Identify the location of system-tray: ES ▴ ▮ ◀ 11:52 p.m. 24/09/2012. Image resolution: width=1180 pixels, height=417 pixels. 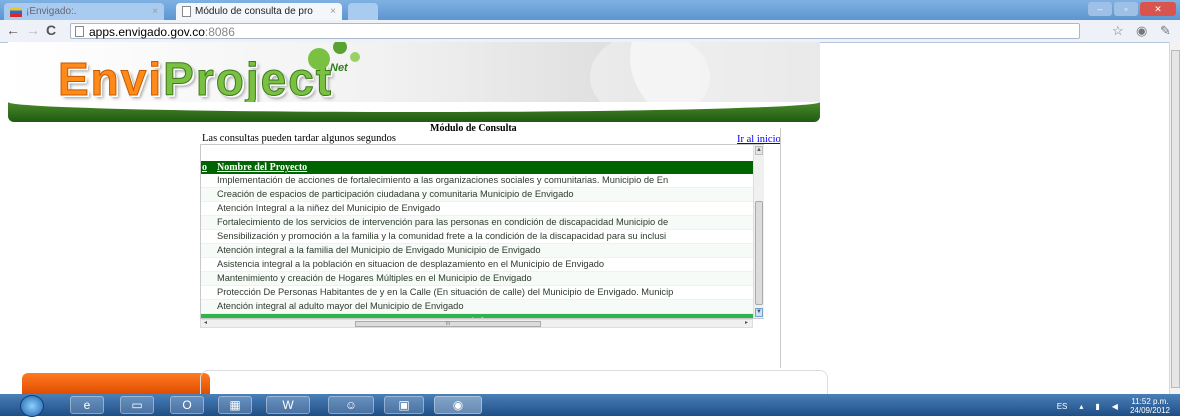
(1113, 406).